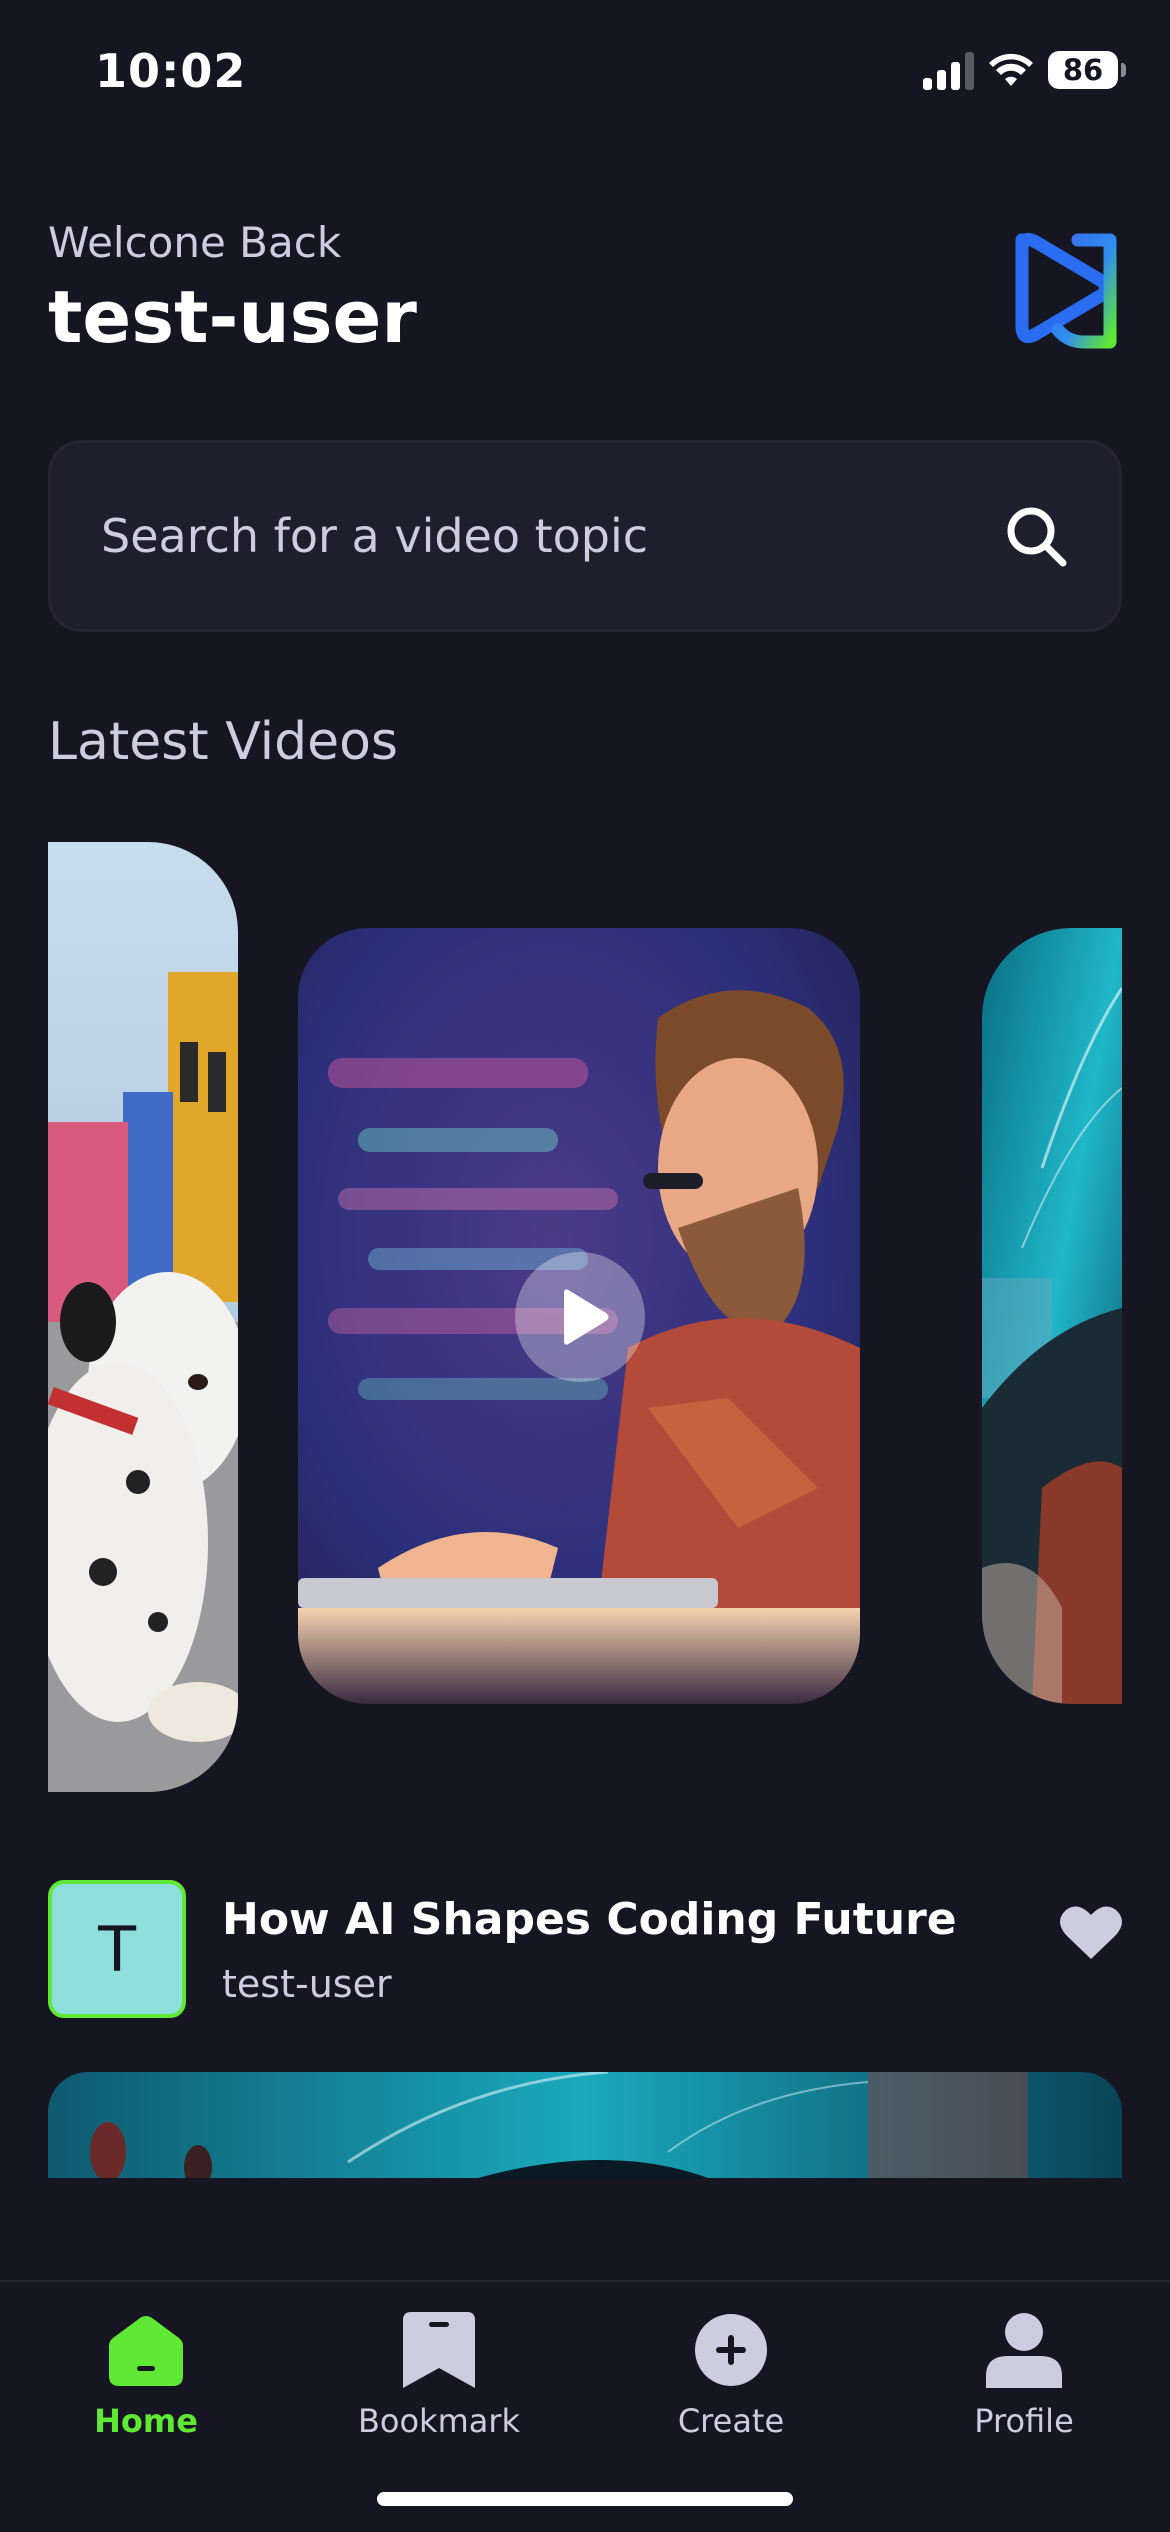 This screenshot has width=1170, height=2532. I want to click on search-icon, so click(1036, 536).